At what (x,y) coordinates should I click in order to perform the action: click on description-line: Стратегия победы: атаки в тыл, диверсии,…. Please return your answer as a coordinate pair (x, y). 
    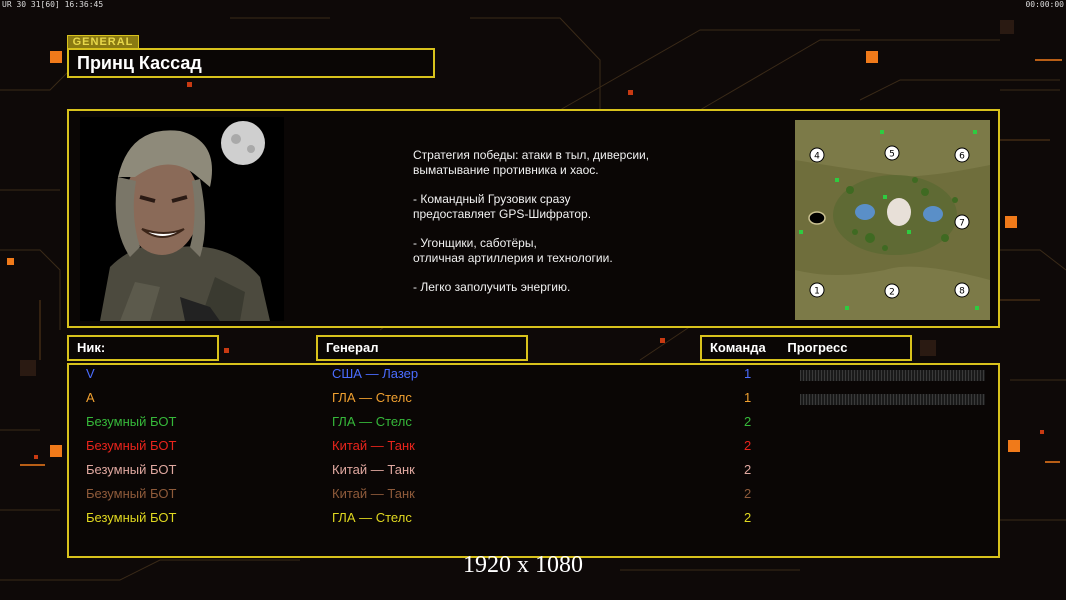
    Looking at the image, I should click on (531, 162).